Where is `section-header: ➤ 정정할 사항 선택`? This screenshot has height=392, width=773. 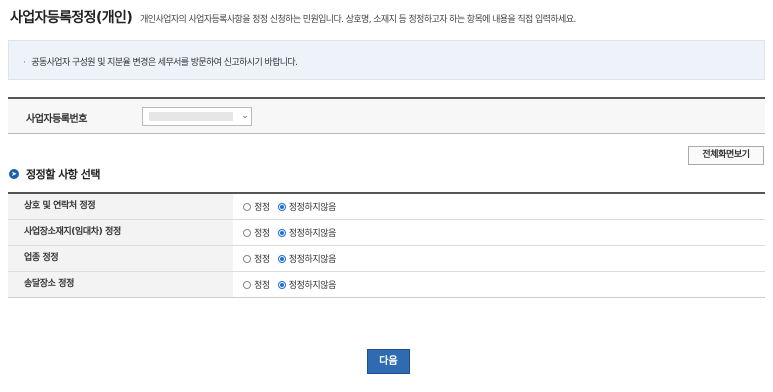
section-header: ➤ 정정할 사항 선택 is located at coordinates (55, 174).